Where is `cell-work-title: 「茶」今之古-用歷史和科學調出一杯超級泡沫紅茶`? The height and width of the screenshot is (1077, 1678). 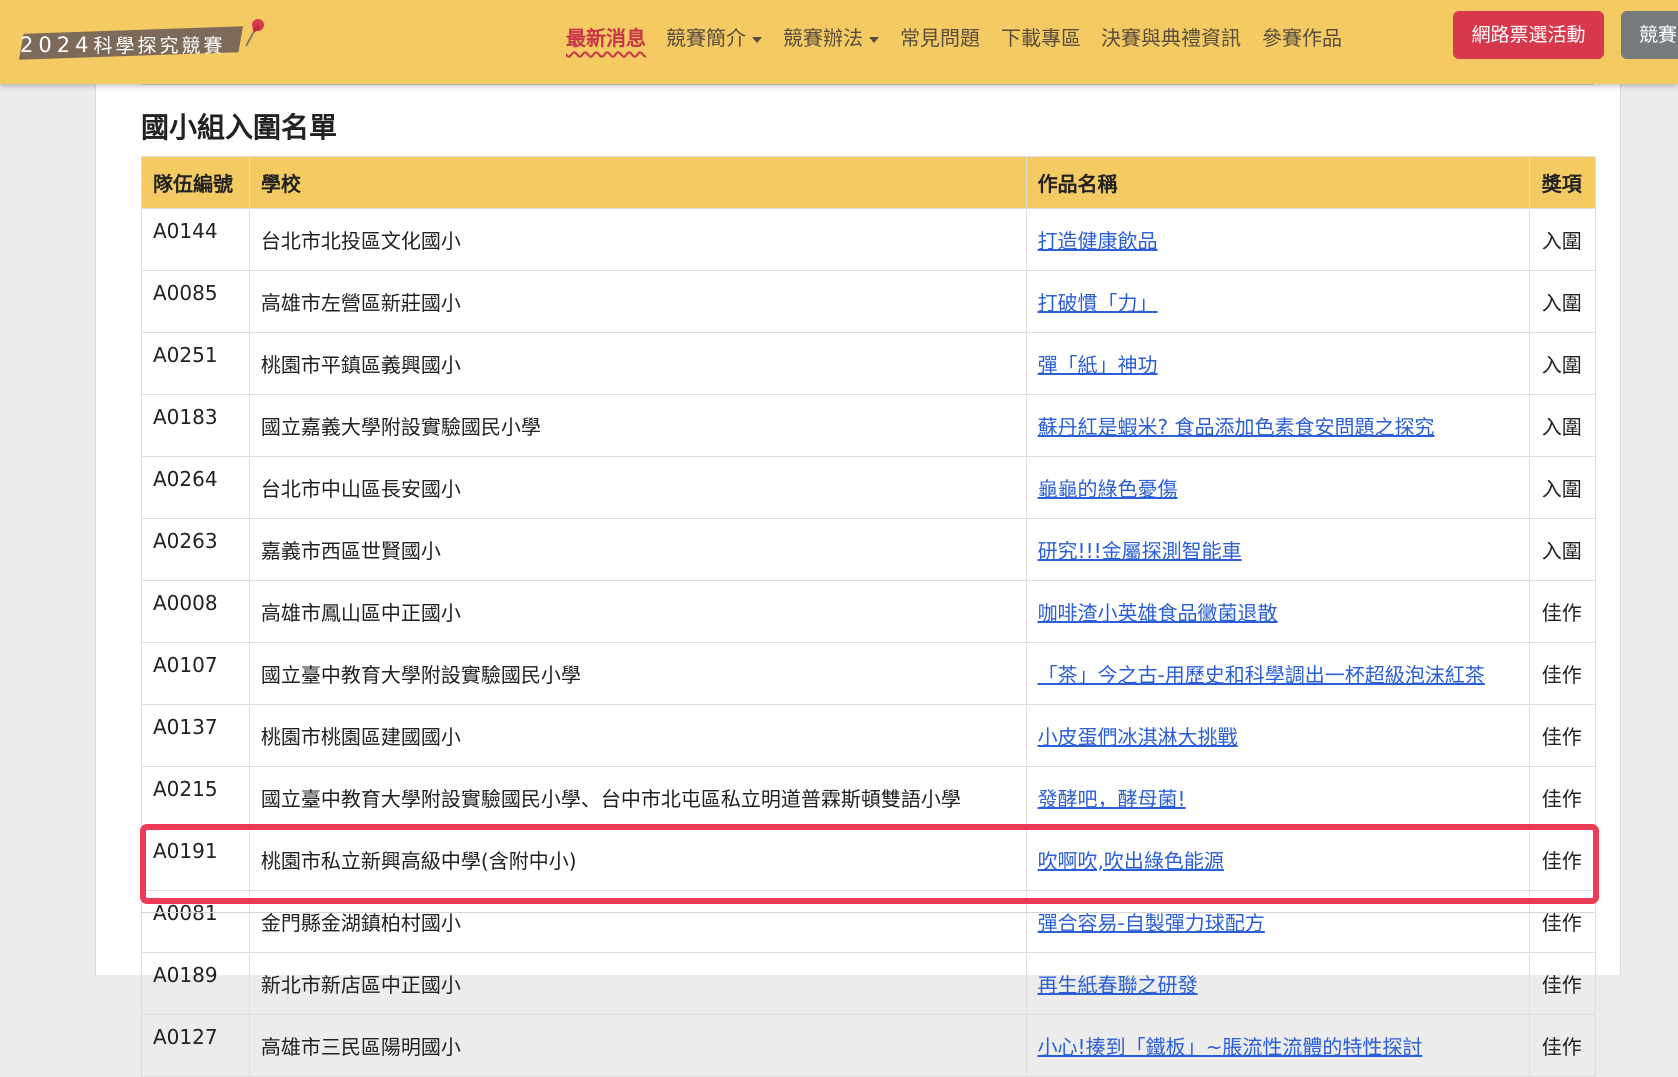
cell-work-title: 「茶」今之古-用歷史和科學調出一杯超級泡沫紅茶 is located at coordinates (1277, 673).